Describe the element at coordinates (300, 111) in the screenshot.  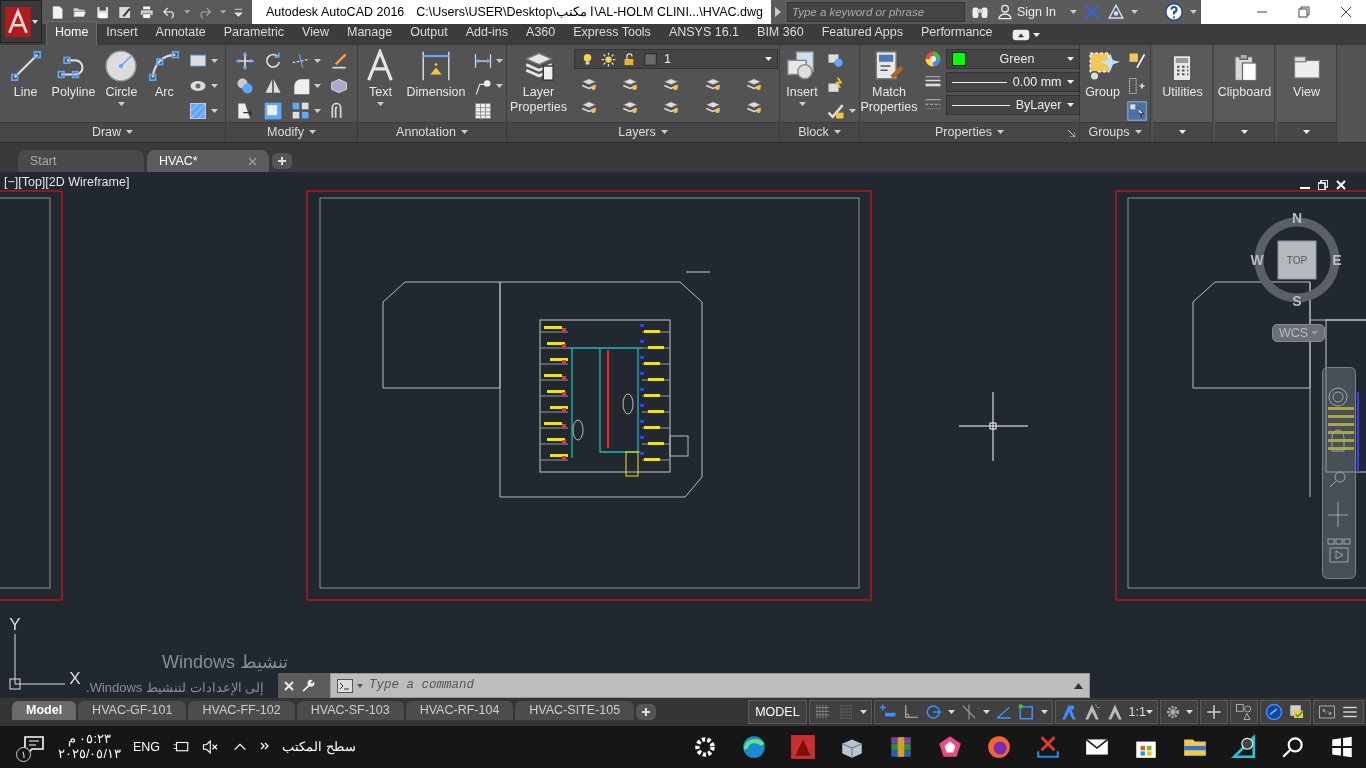
I see `array-icon` at that location.